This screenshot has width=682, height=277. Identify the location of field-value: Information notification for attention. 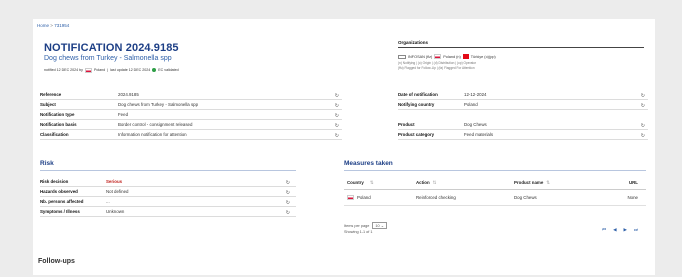
(152, 134).